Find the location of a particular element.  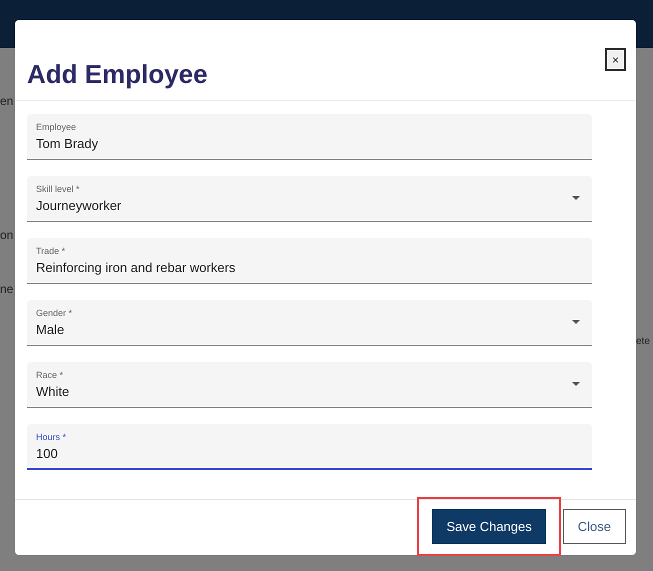

field-label: Trade * is located at coordinates (51, 251).